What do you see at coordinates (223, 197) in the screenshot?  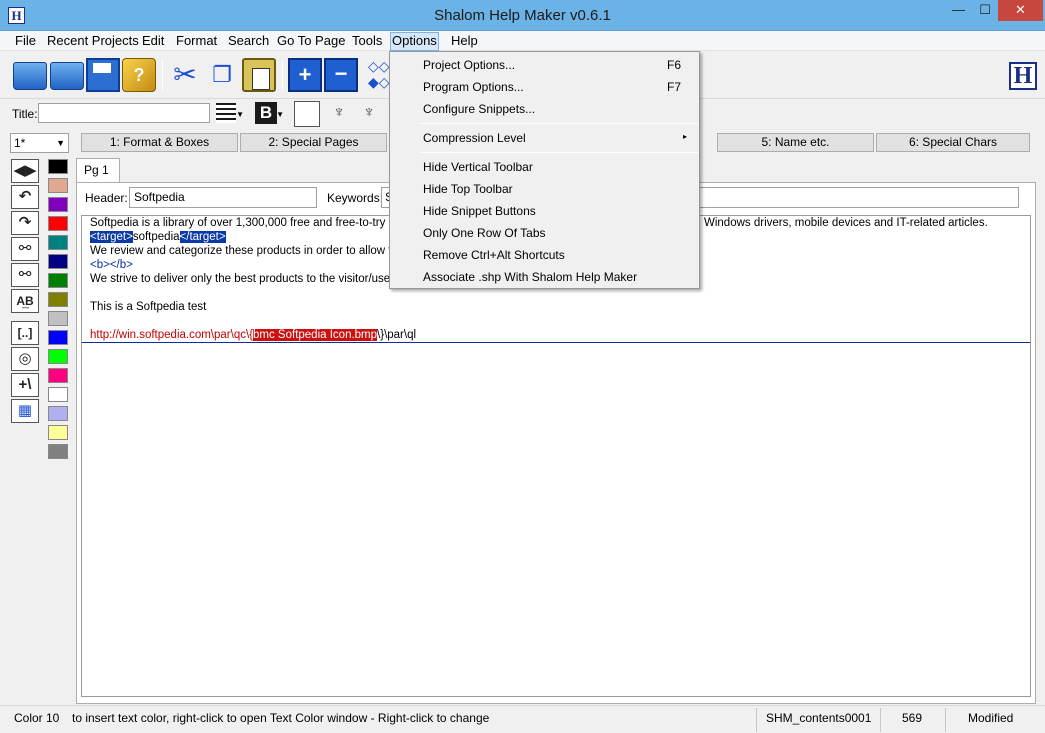 I see `header-input: Softpedia` at bounding box center [223, 197].